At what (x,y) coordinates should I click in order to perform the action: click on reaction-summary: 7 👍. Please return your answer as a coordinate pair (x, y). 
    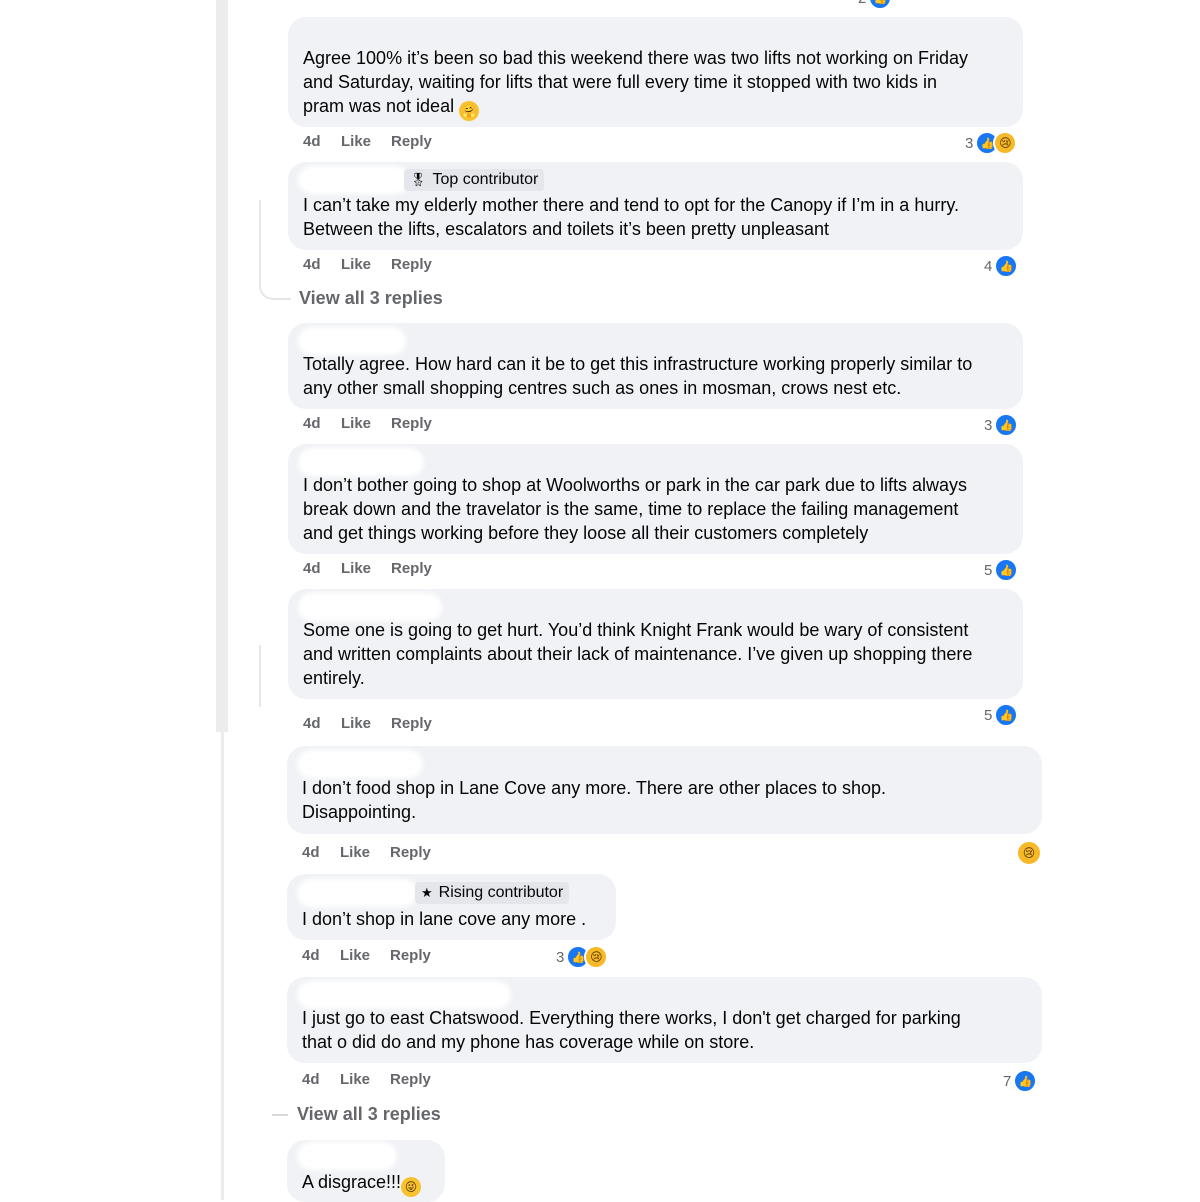
    Looking at the image, I should click on (1020, 1081).